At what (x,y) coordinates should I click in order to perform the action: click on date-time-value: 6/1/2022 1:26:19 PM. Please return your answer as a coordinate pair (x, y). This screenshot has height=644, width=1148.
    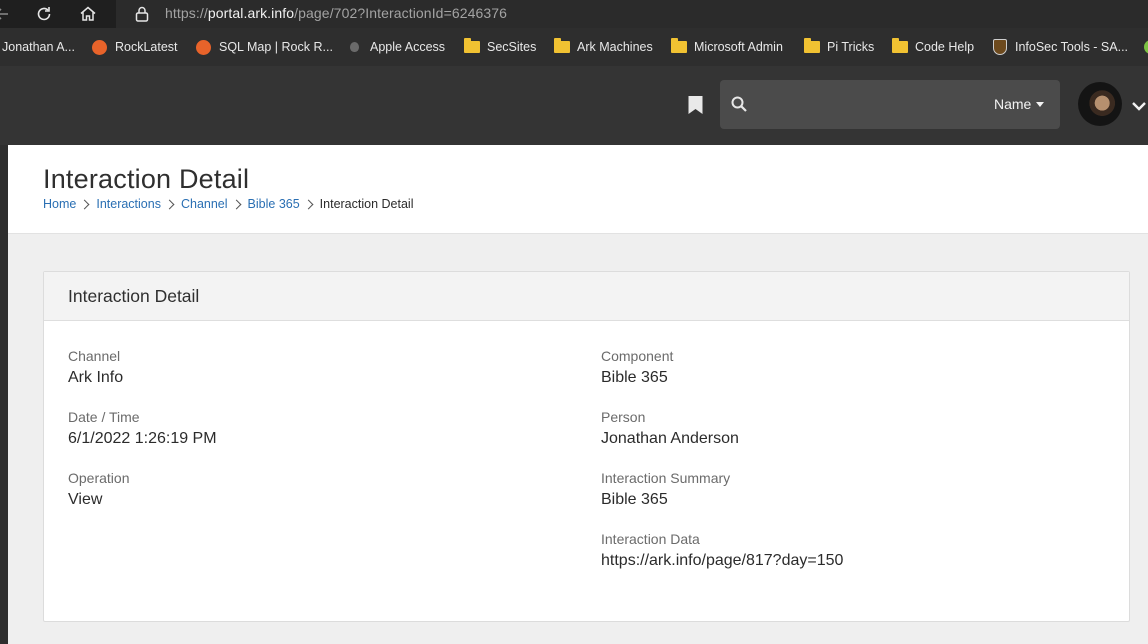
    Looking at the image, I should click on (142, 438).